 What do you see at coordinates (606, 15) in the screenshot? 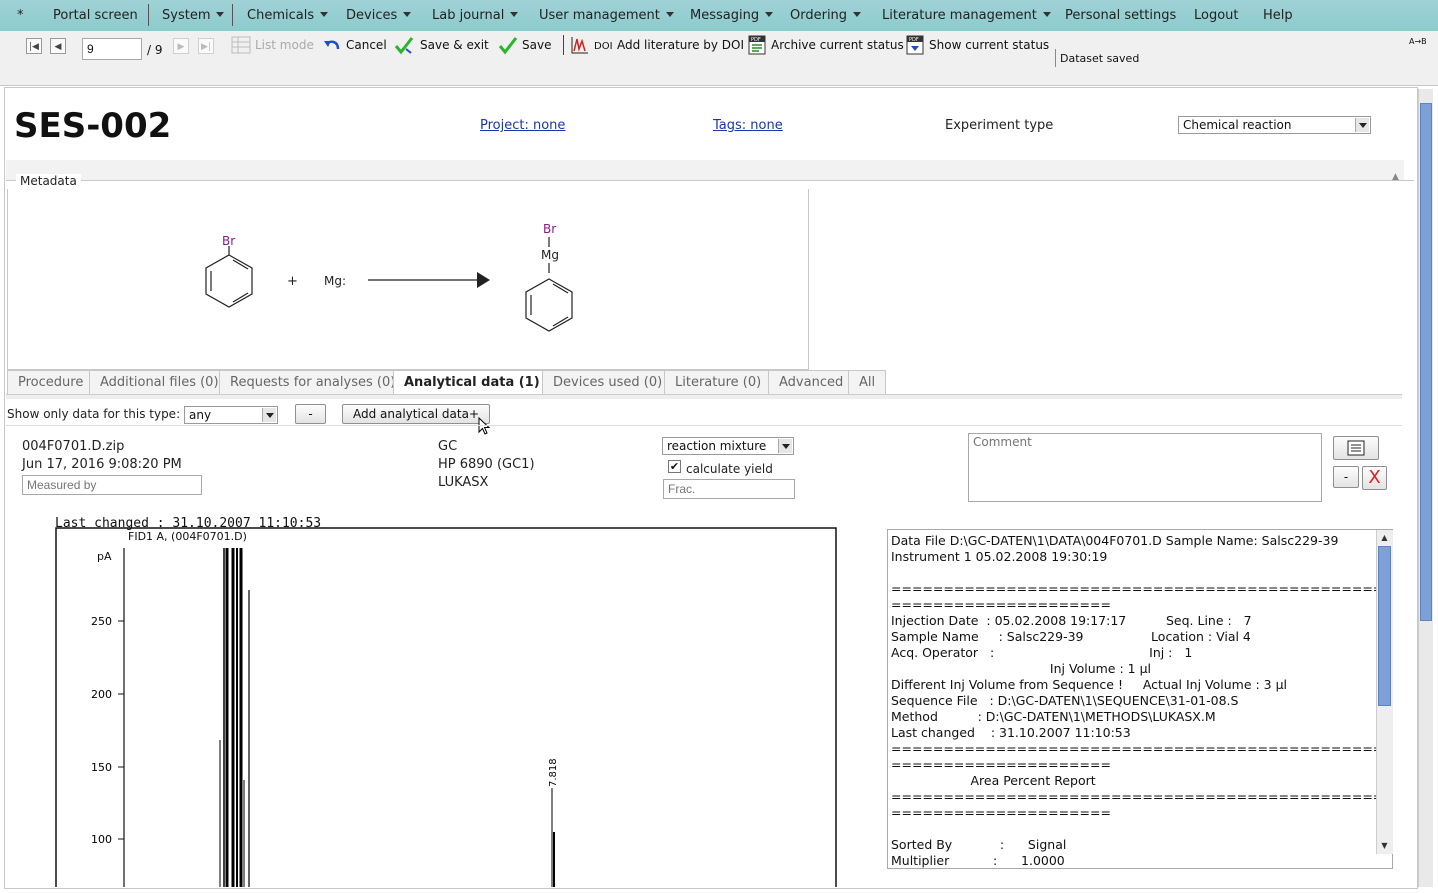
I see `menu-item-user-management: User management` at bounding box center [606, 15].